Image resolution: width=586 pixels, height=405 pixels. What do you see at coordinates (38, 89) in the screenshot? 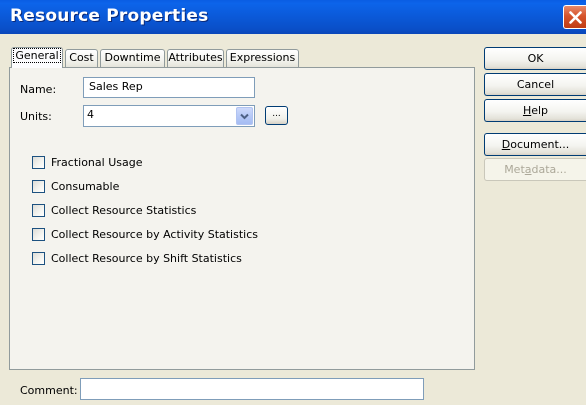
I see `name-label: Name:` at bounding box center [38, 89].